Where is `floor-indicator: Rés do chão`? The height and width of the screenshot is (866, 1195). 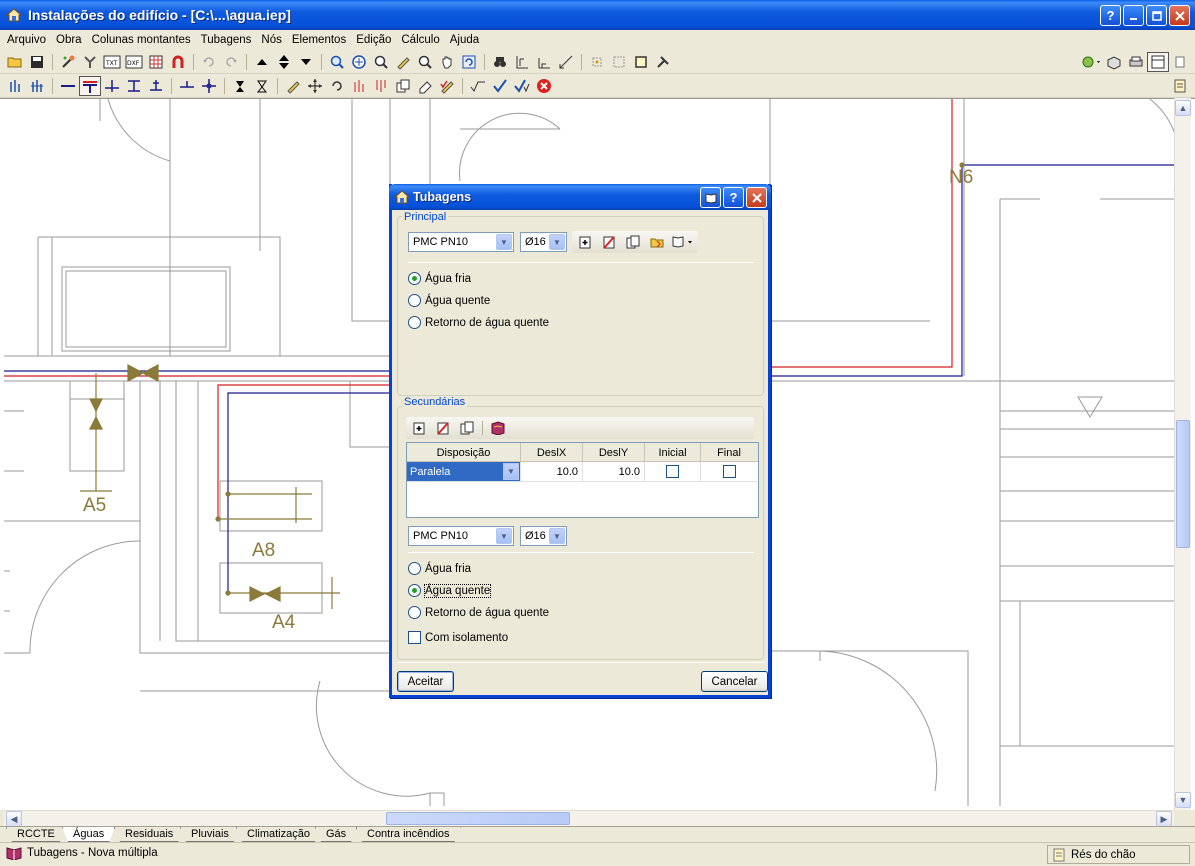
floor-indicator: Rés do chão is located at coordinates (1118, 854).